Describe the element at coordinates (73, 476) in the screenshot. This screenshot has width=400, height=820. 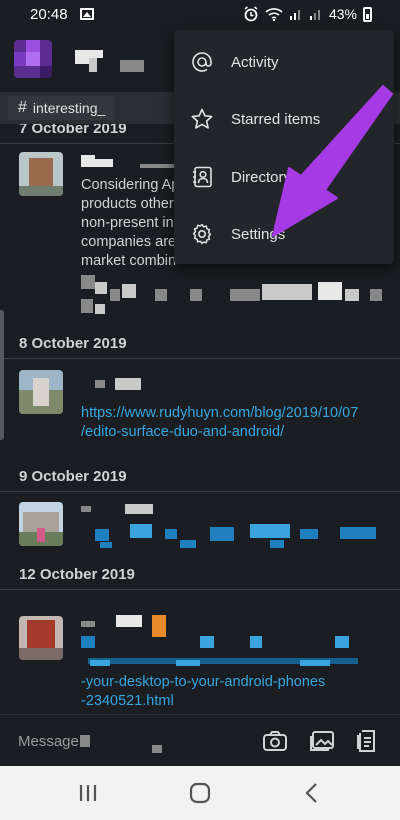
I see `date-label: 9 October 2019` at that location.